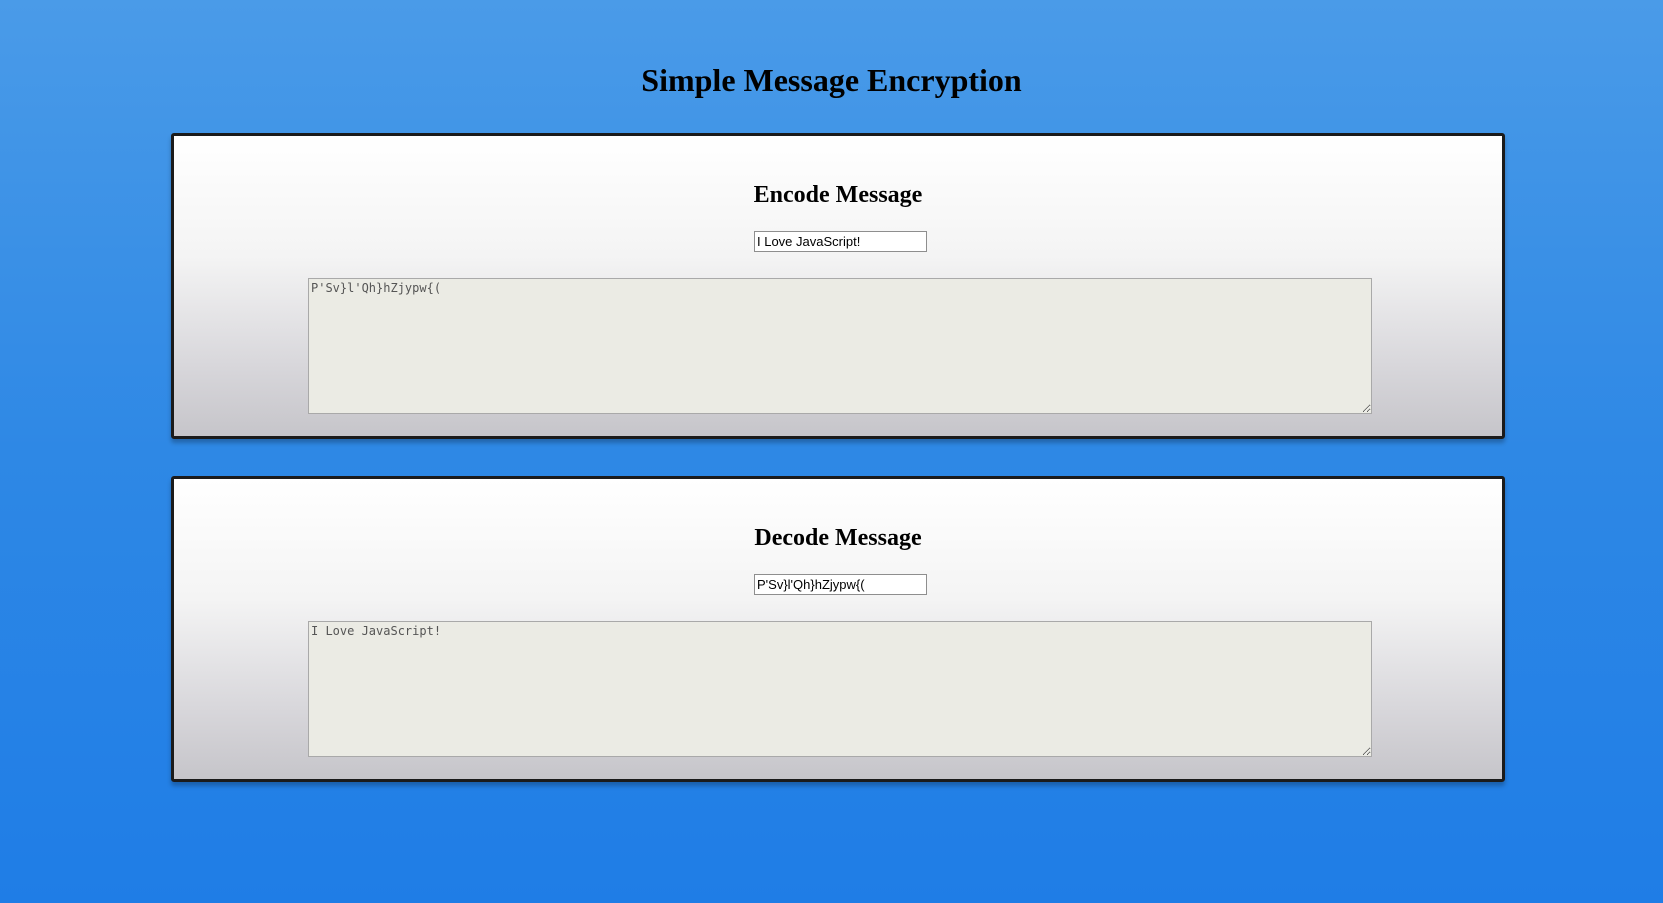 This screenshot has height=903, width=1663. What do you see at coordinates (840, 584) in the screenshot?
I see `decode-message-input` at bounding box center [840, 584].